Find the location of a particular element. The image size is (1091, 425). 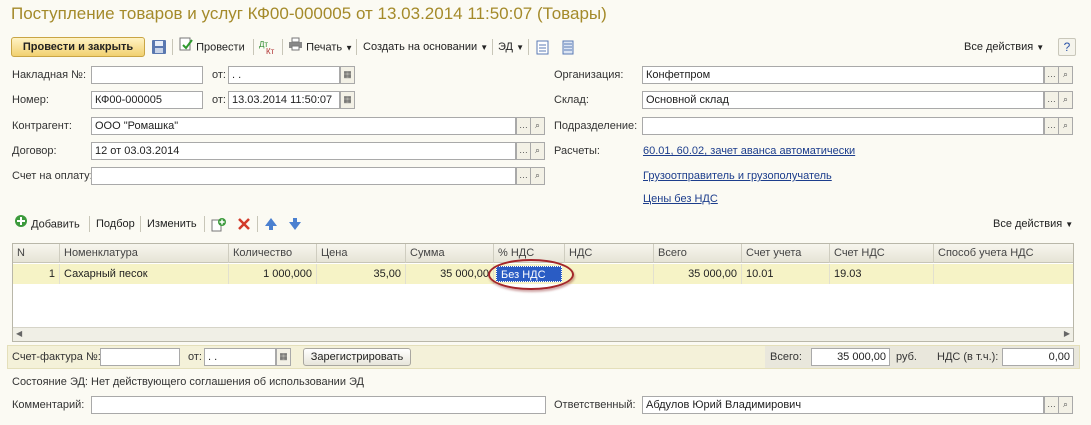

organization-field: Конфетпром is located at coordinates (843, 75).